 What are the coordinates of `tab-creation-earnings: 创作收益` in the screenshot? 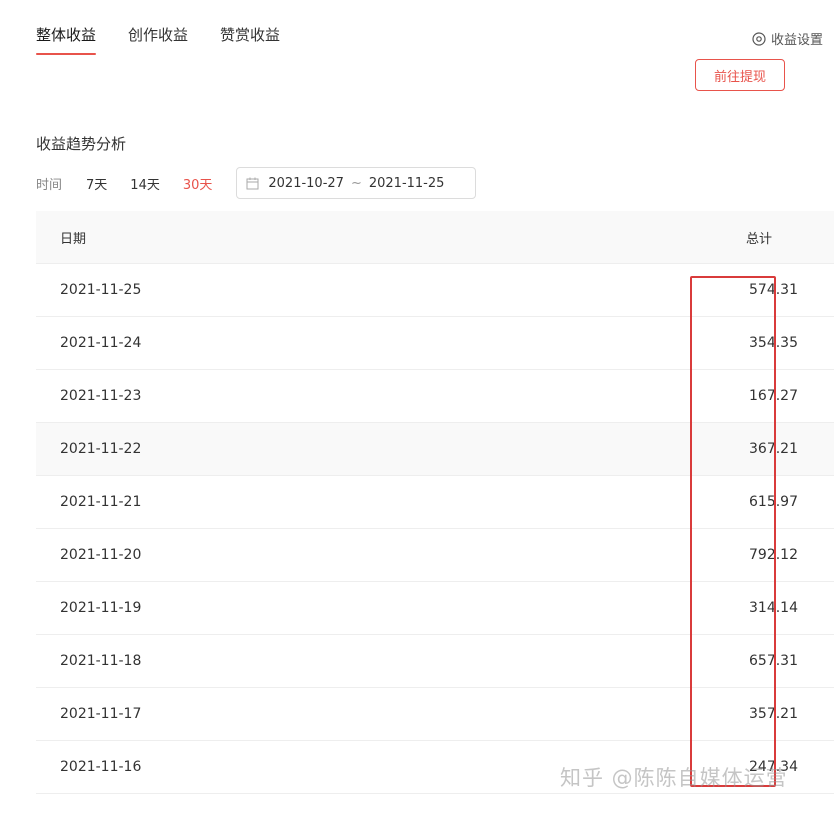 It's located at (158, 39).